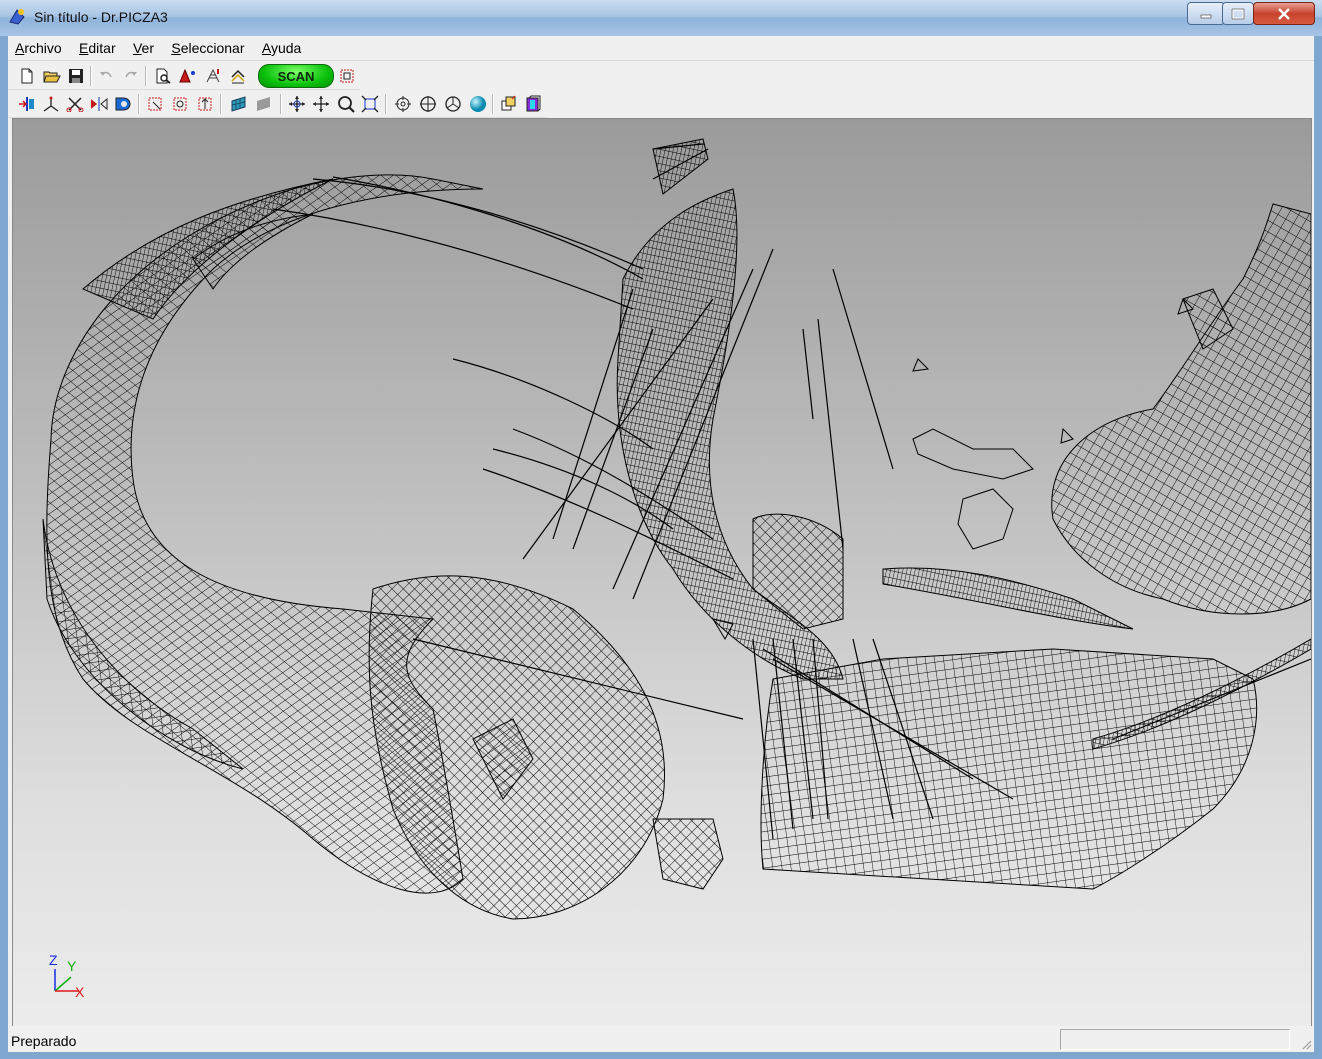  I want to click on layers-button, so click(509, 104).